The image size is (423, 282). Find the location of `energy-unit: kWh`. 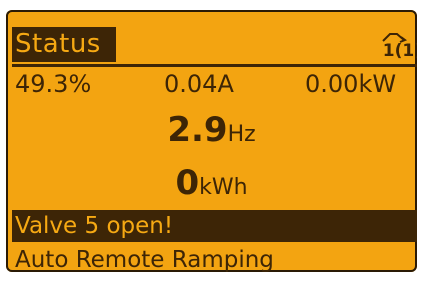

energy-unit: kWh is located at coordinates (223, 187).